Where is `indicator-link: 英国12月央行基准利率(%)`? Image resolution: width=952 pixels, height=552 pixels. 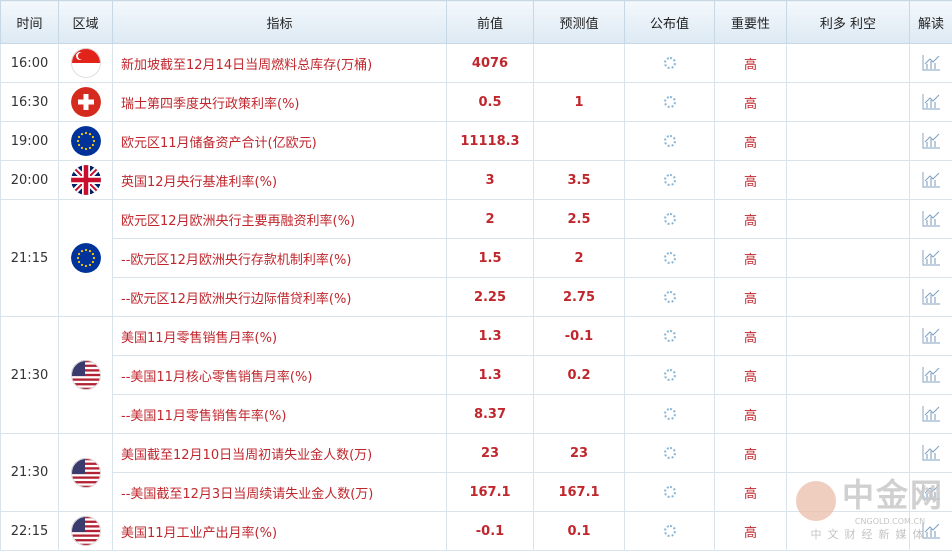
indicator-link: 英国12月央行基准利率(%) is located at coordinates (279, 180).